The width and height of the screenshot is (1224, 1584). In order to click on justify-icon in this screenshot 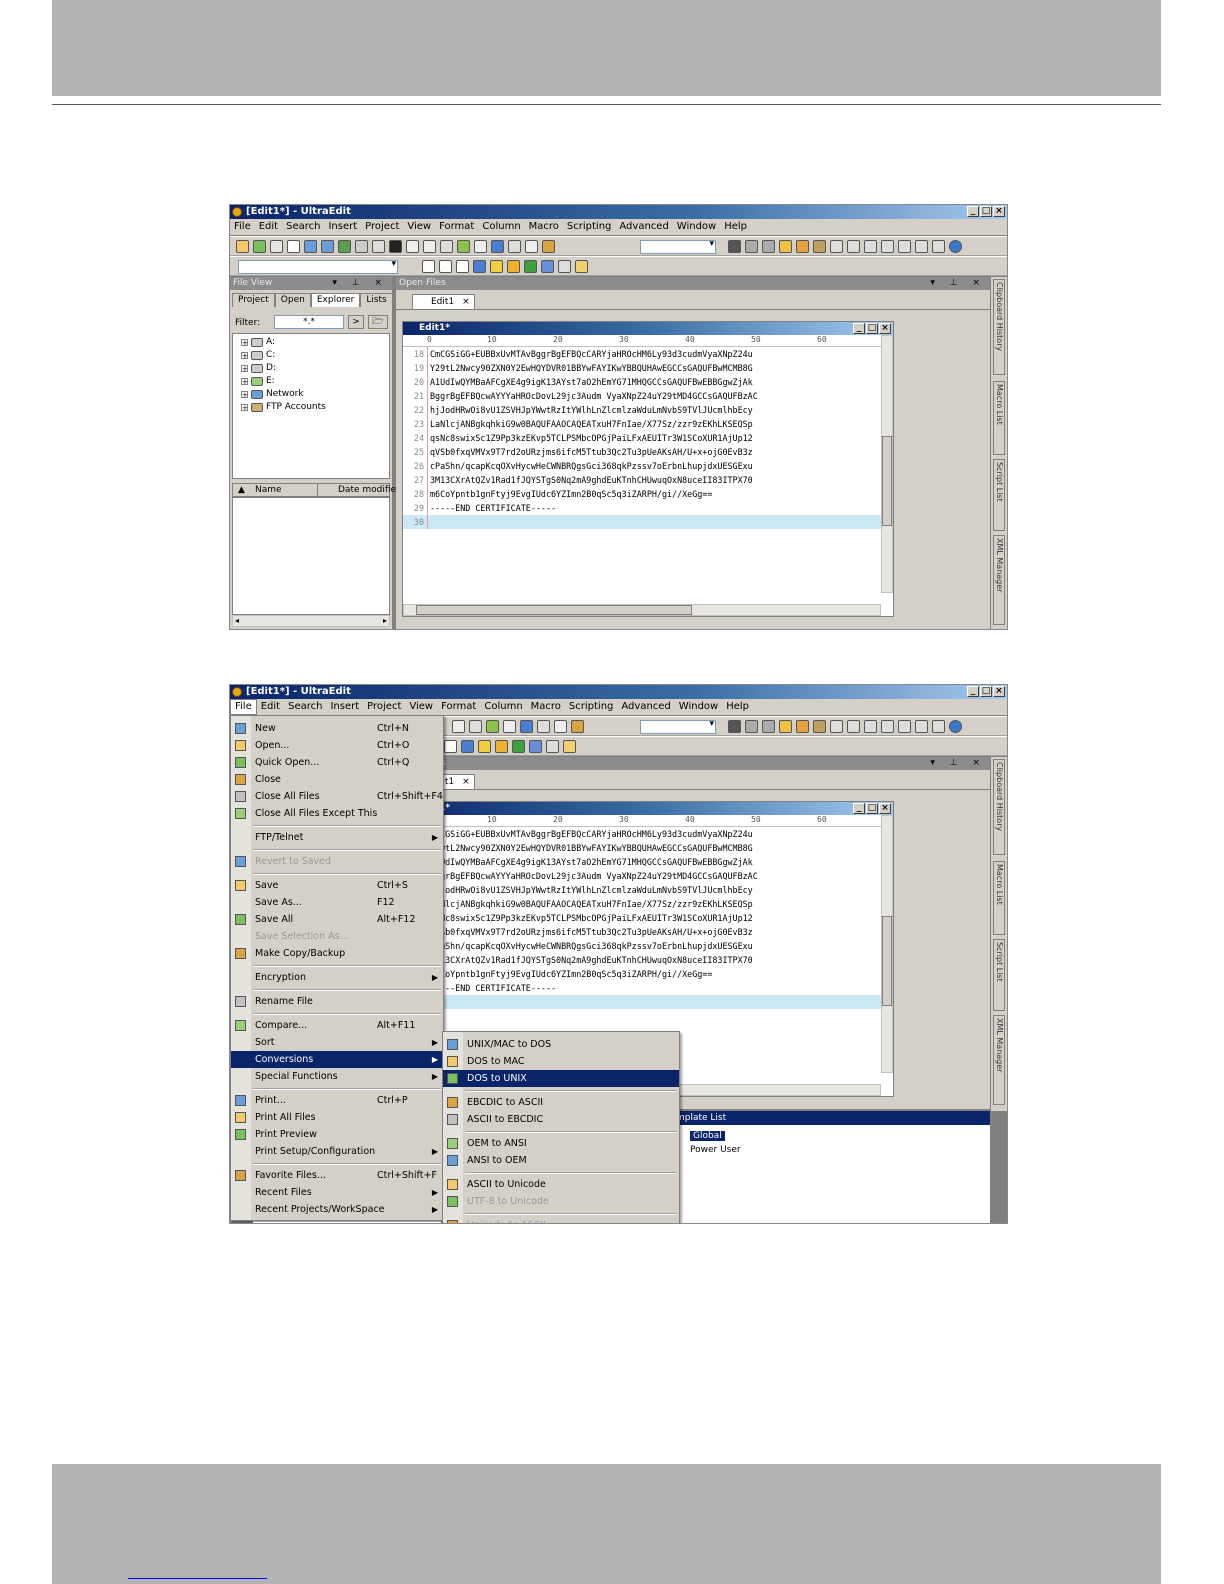, I will do `click(887, 246)`.